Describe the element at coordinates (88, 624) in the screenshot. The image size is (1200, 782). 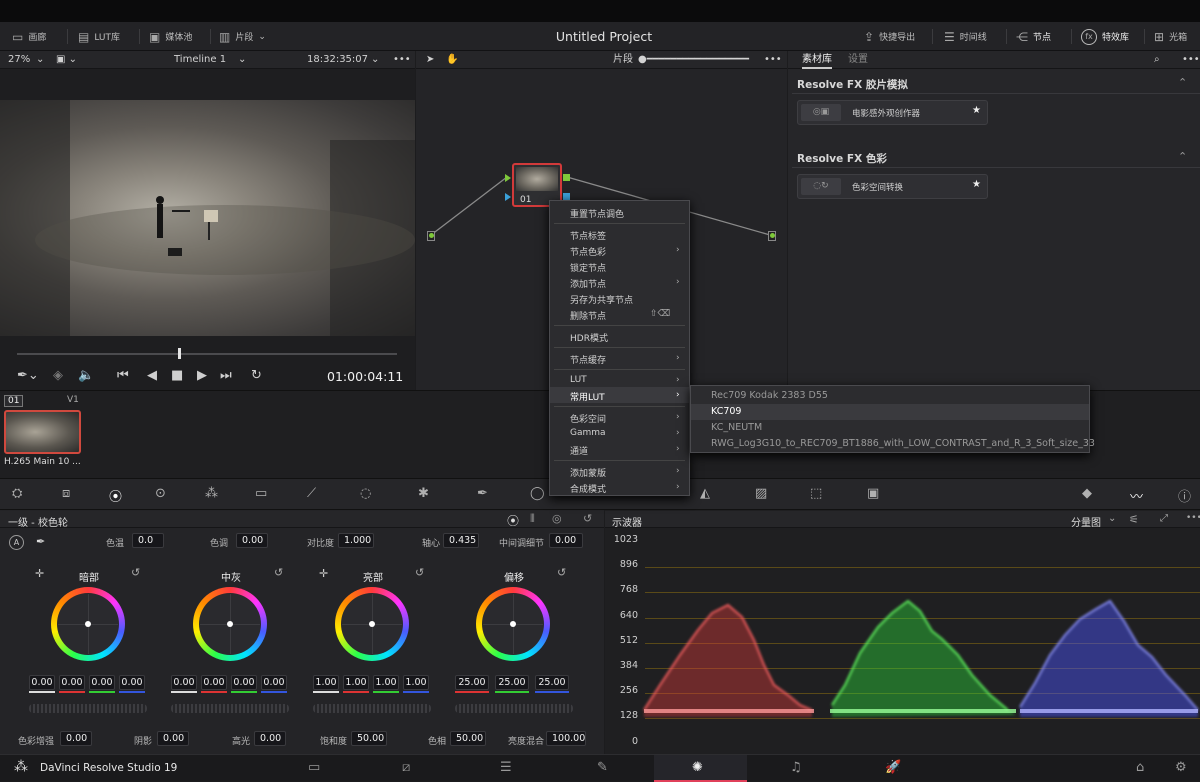
I see `color-wheel-shadows` at that location.